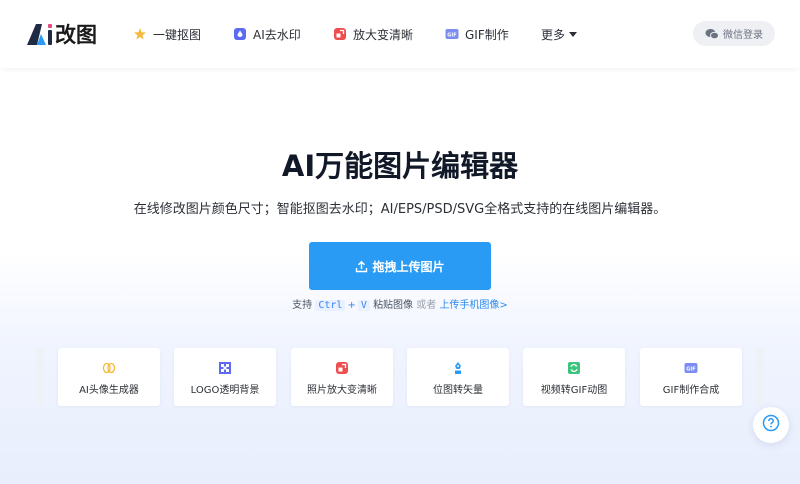 The height and width of the screenshot is (484, 800). What do you see at coordinates (408, 266) in the screenshot?
I see `upload-label: 拖拽上传图片` at bounding box center [408, 266].